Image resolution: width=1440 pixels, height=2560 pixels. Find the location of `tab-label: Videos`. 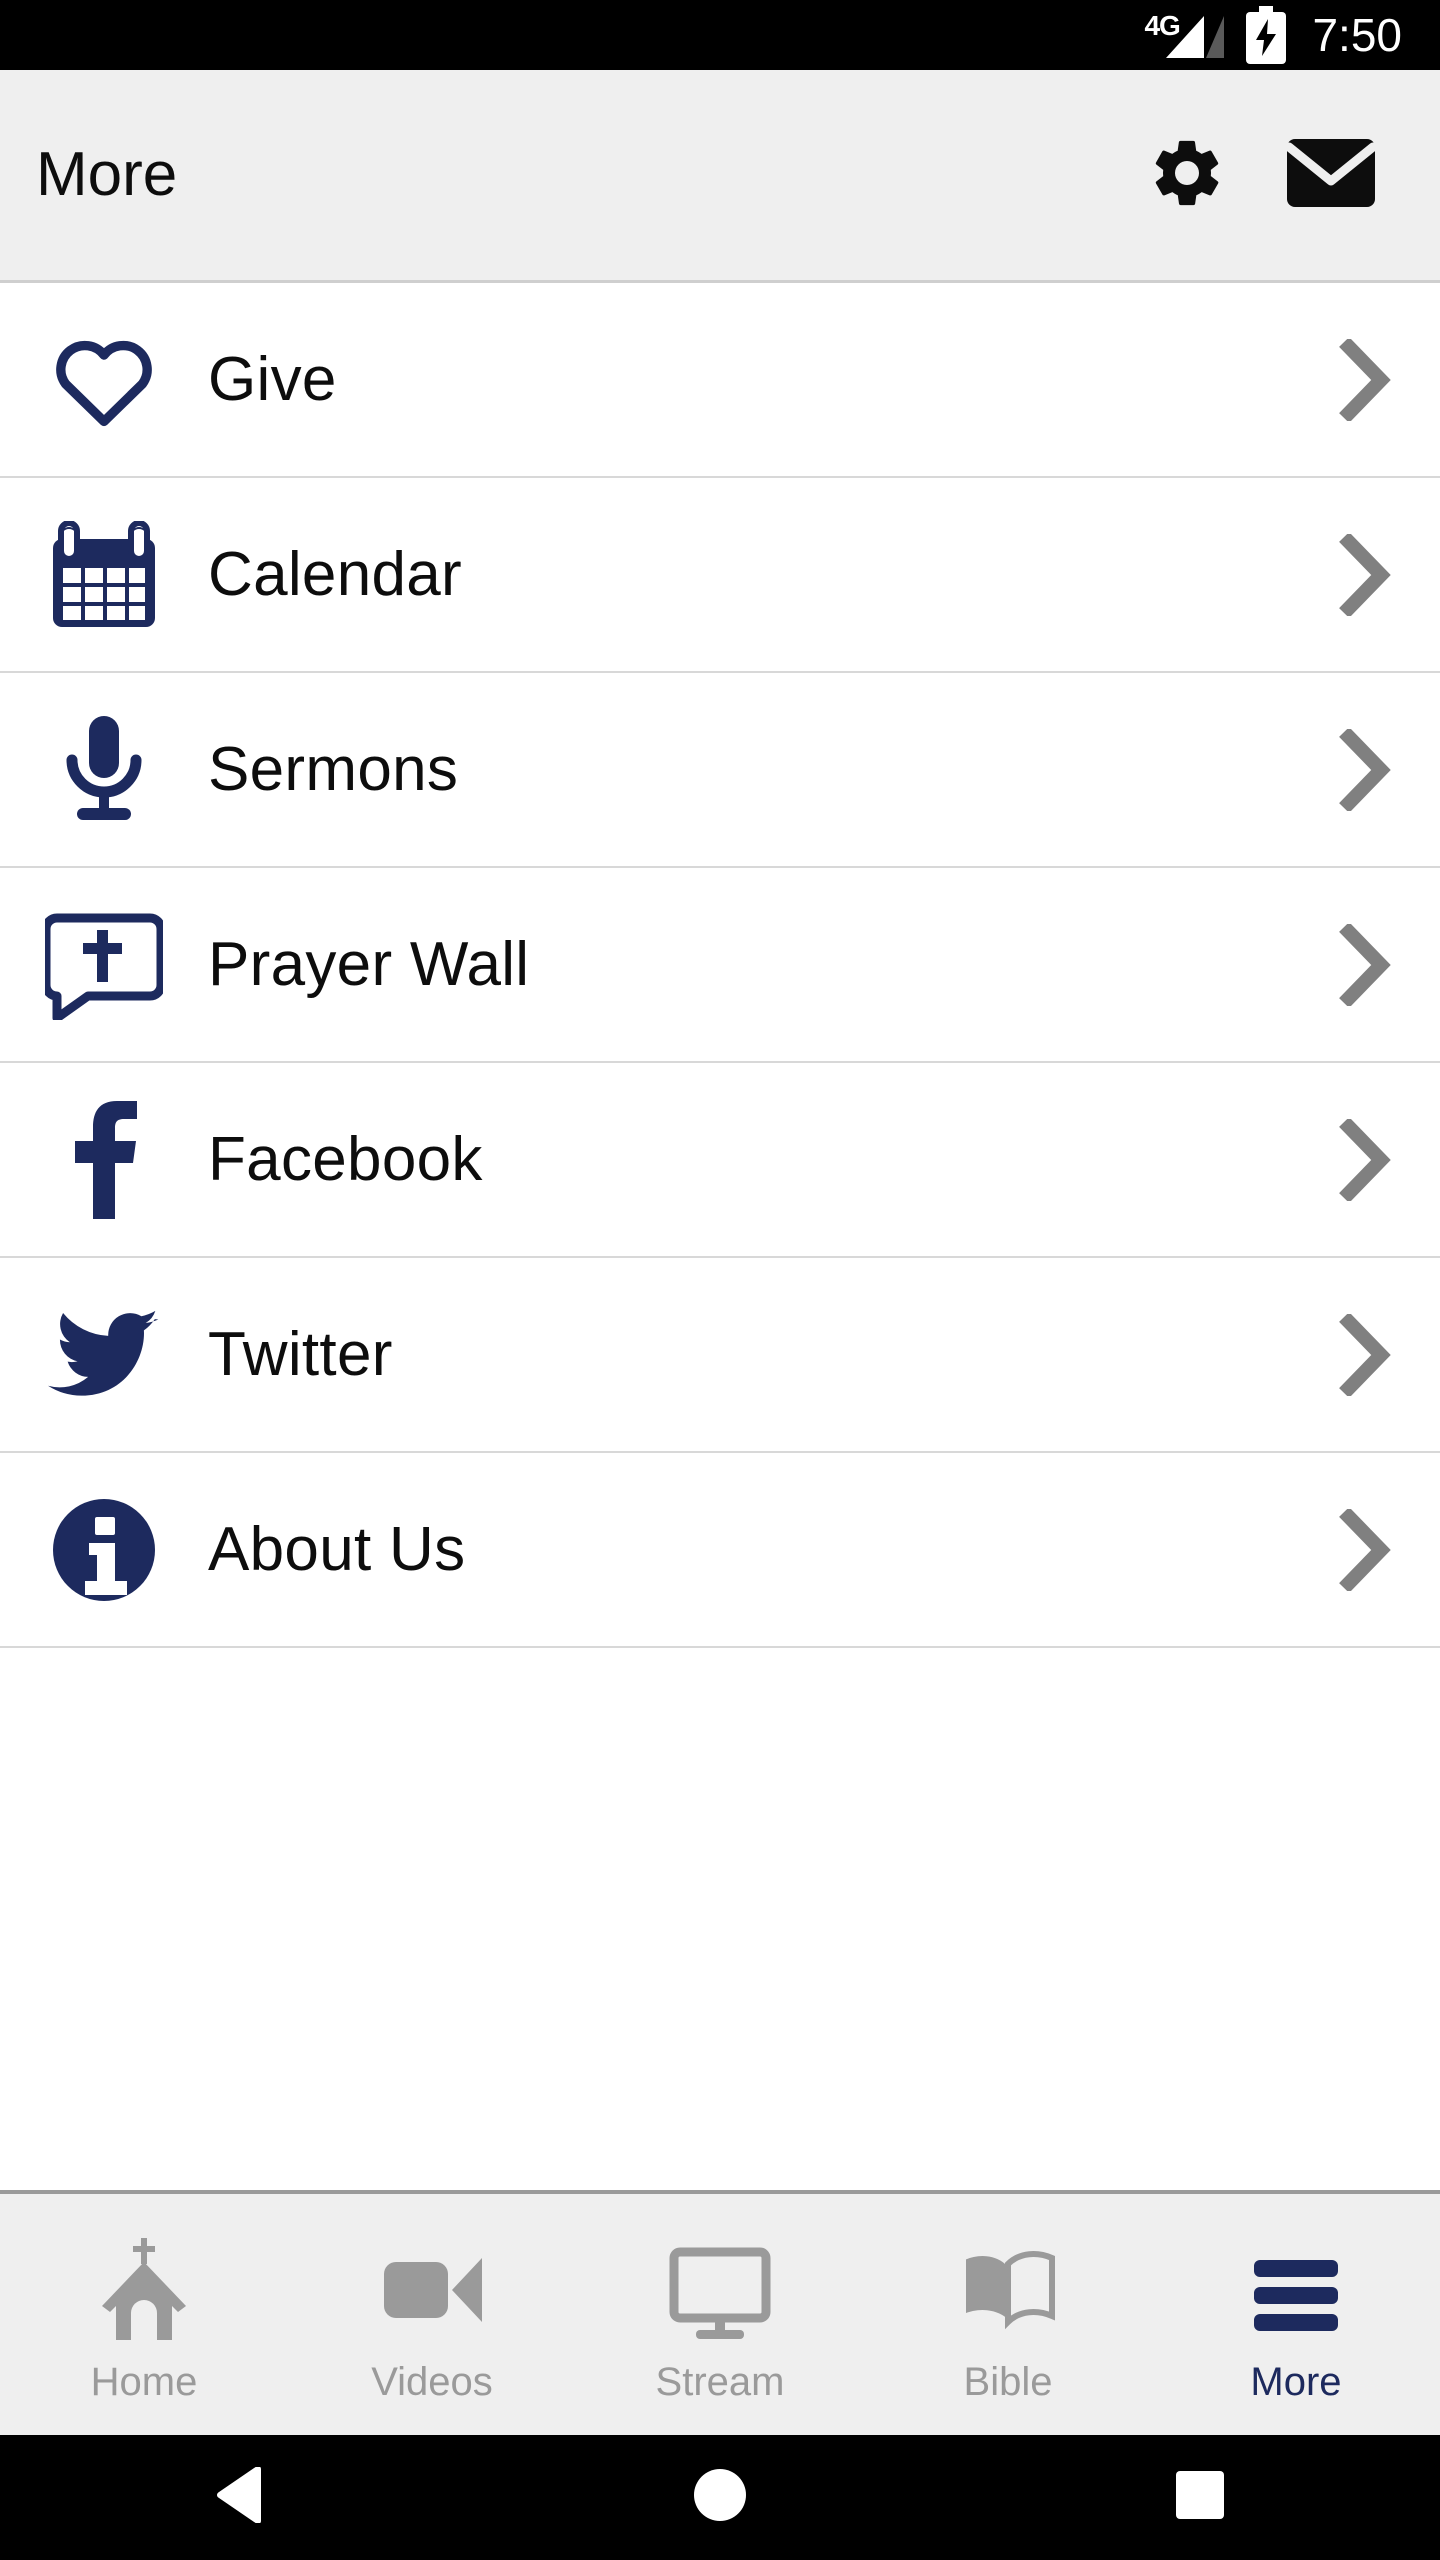

tab-label: Videos is located at coordinates (432, 2381).